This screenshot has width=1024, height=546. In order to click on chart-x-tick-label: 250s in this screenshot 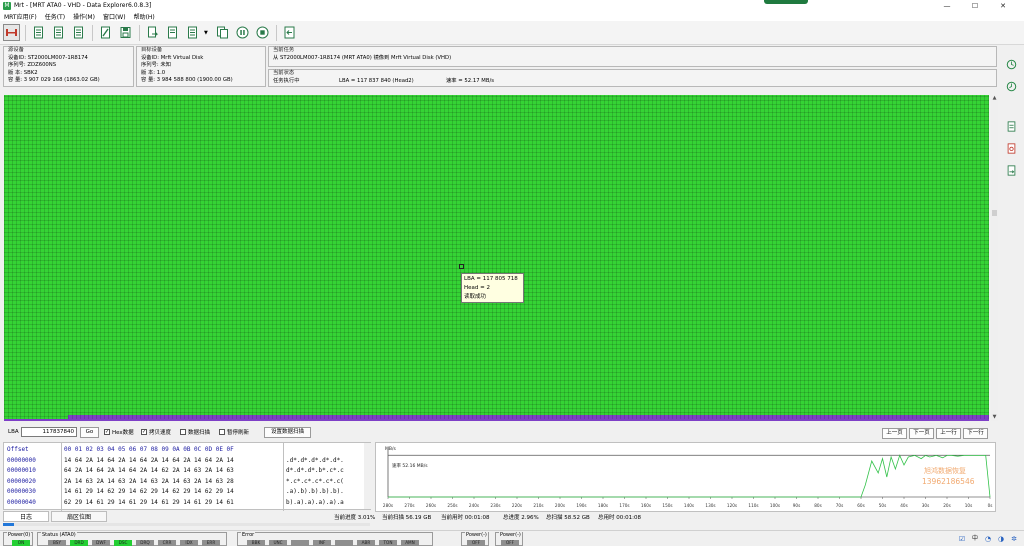, I will do `click(452, 505)`.